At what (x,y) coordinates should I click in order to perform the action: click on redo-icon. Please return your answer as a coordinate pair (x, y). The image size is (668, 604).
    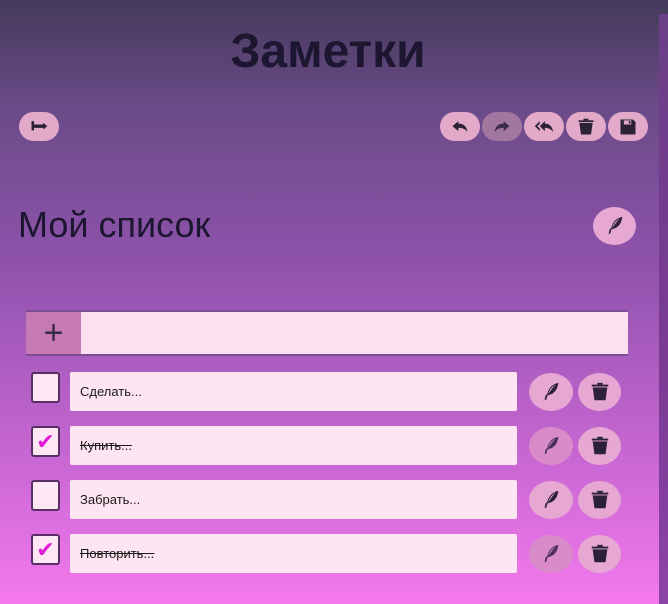
    Looking at the image, I should click on (502, 126).